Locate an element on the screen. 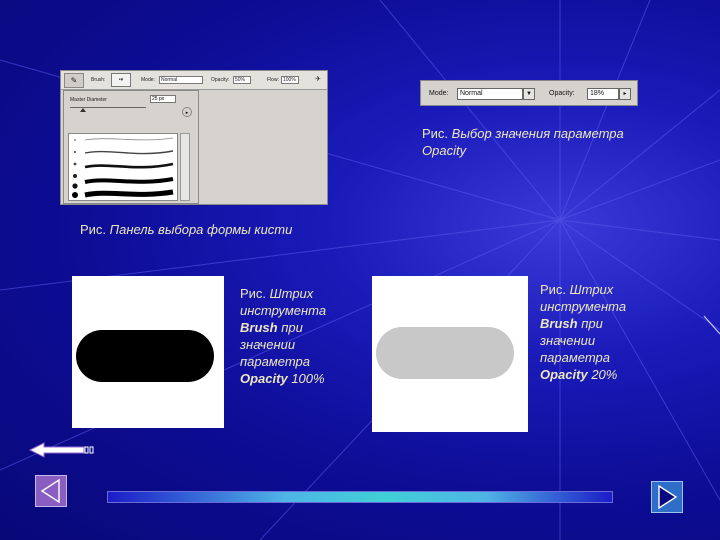 The image size is (720, 540). brush-tip-list is located at coordinates (123, 167).